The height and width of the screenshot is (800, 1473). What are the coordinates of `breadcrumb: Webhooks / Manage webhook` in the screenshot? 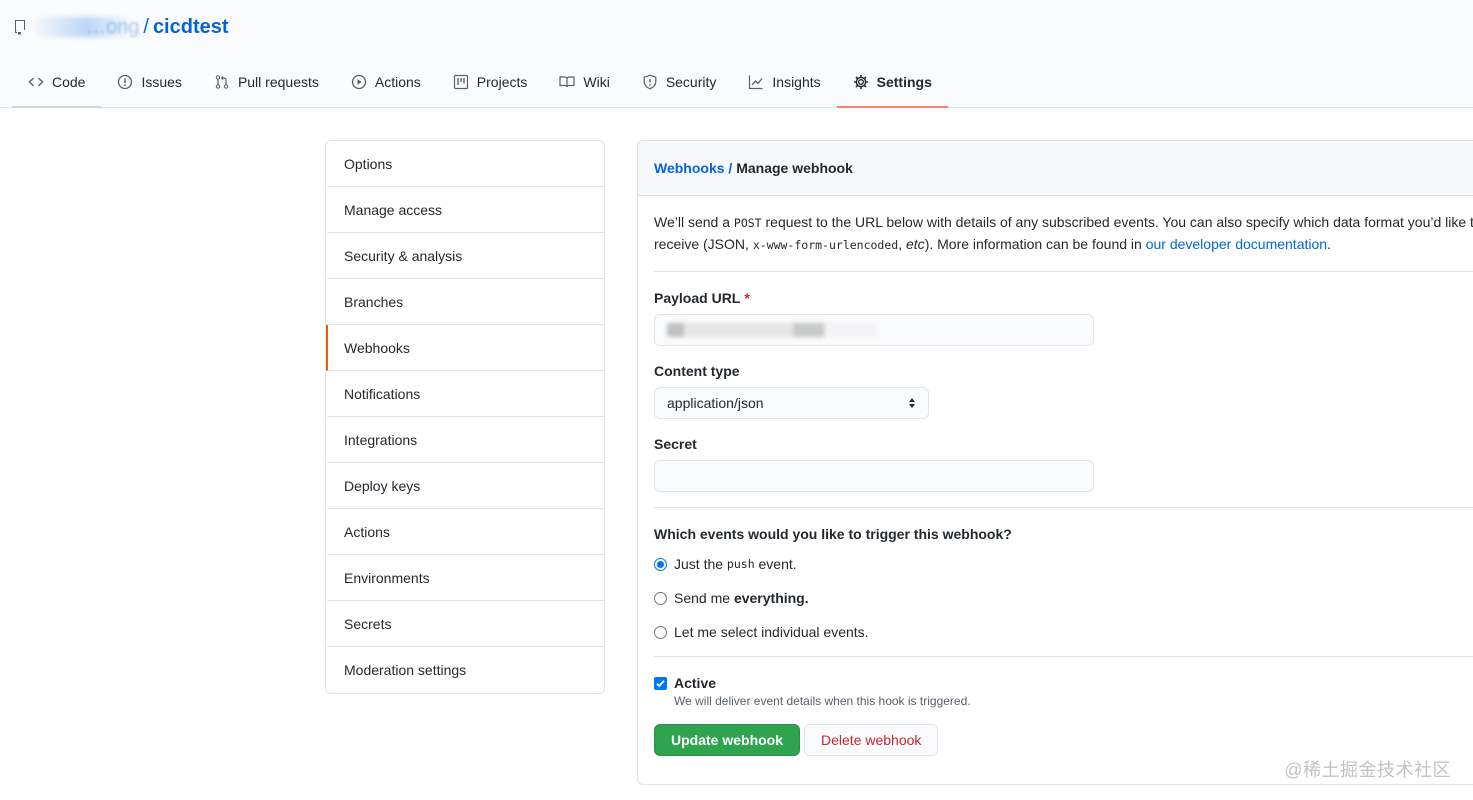 It's located at (1055, 168).